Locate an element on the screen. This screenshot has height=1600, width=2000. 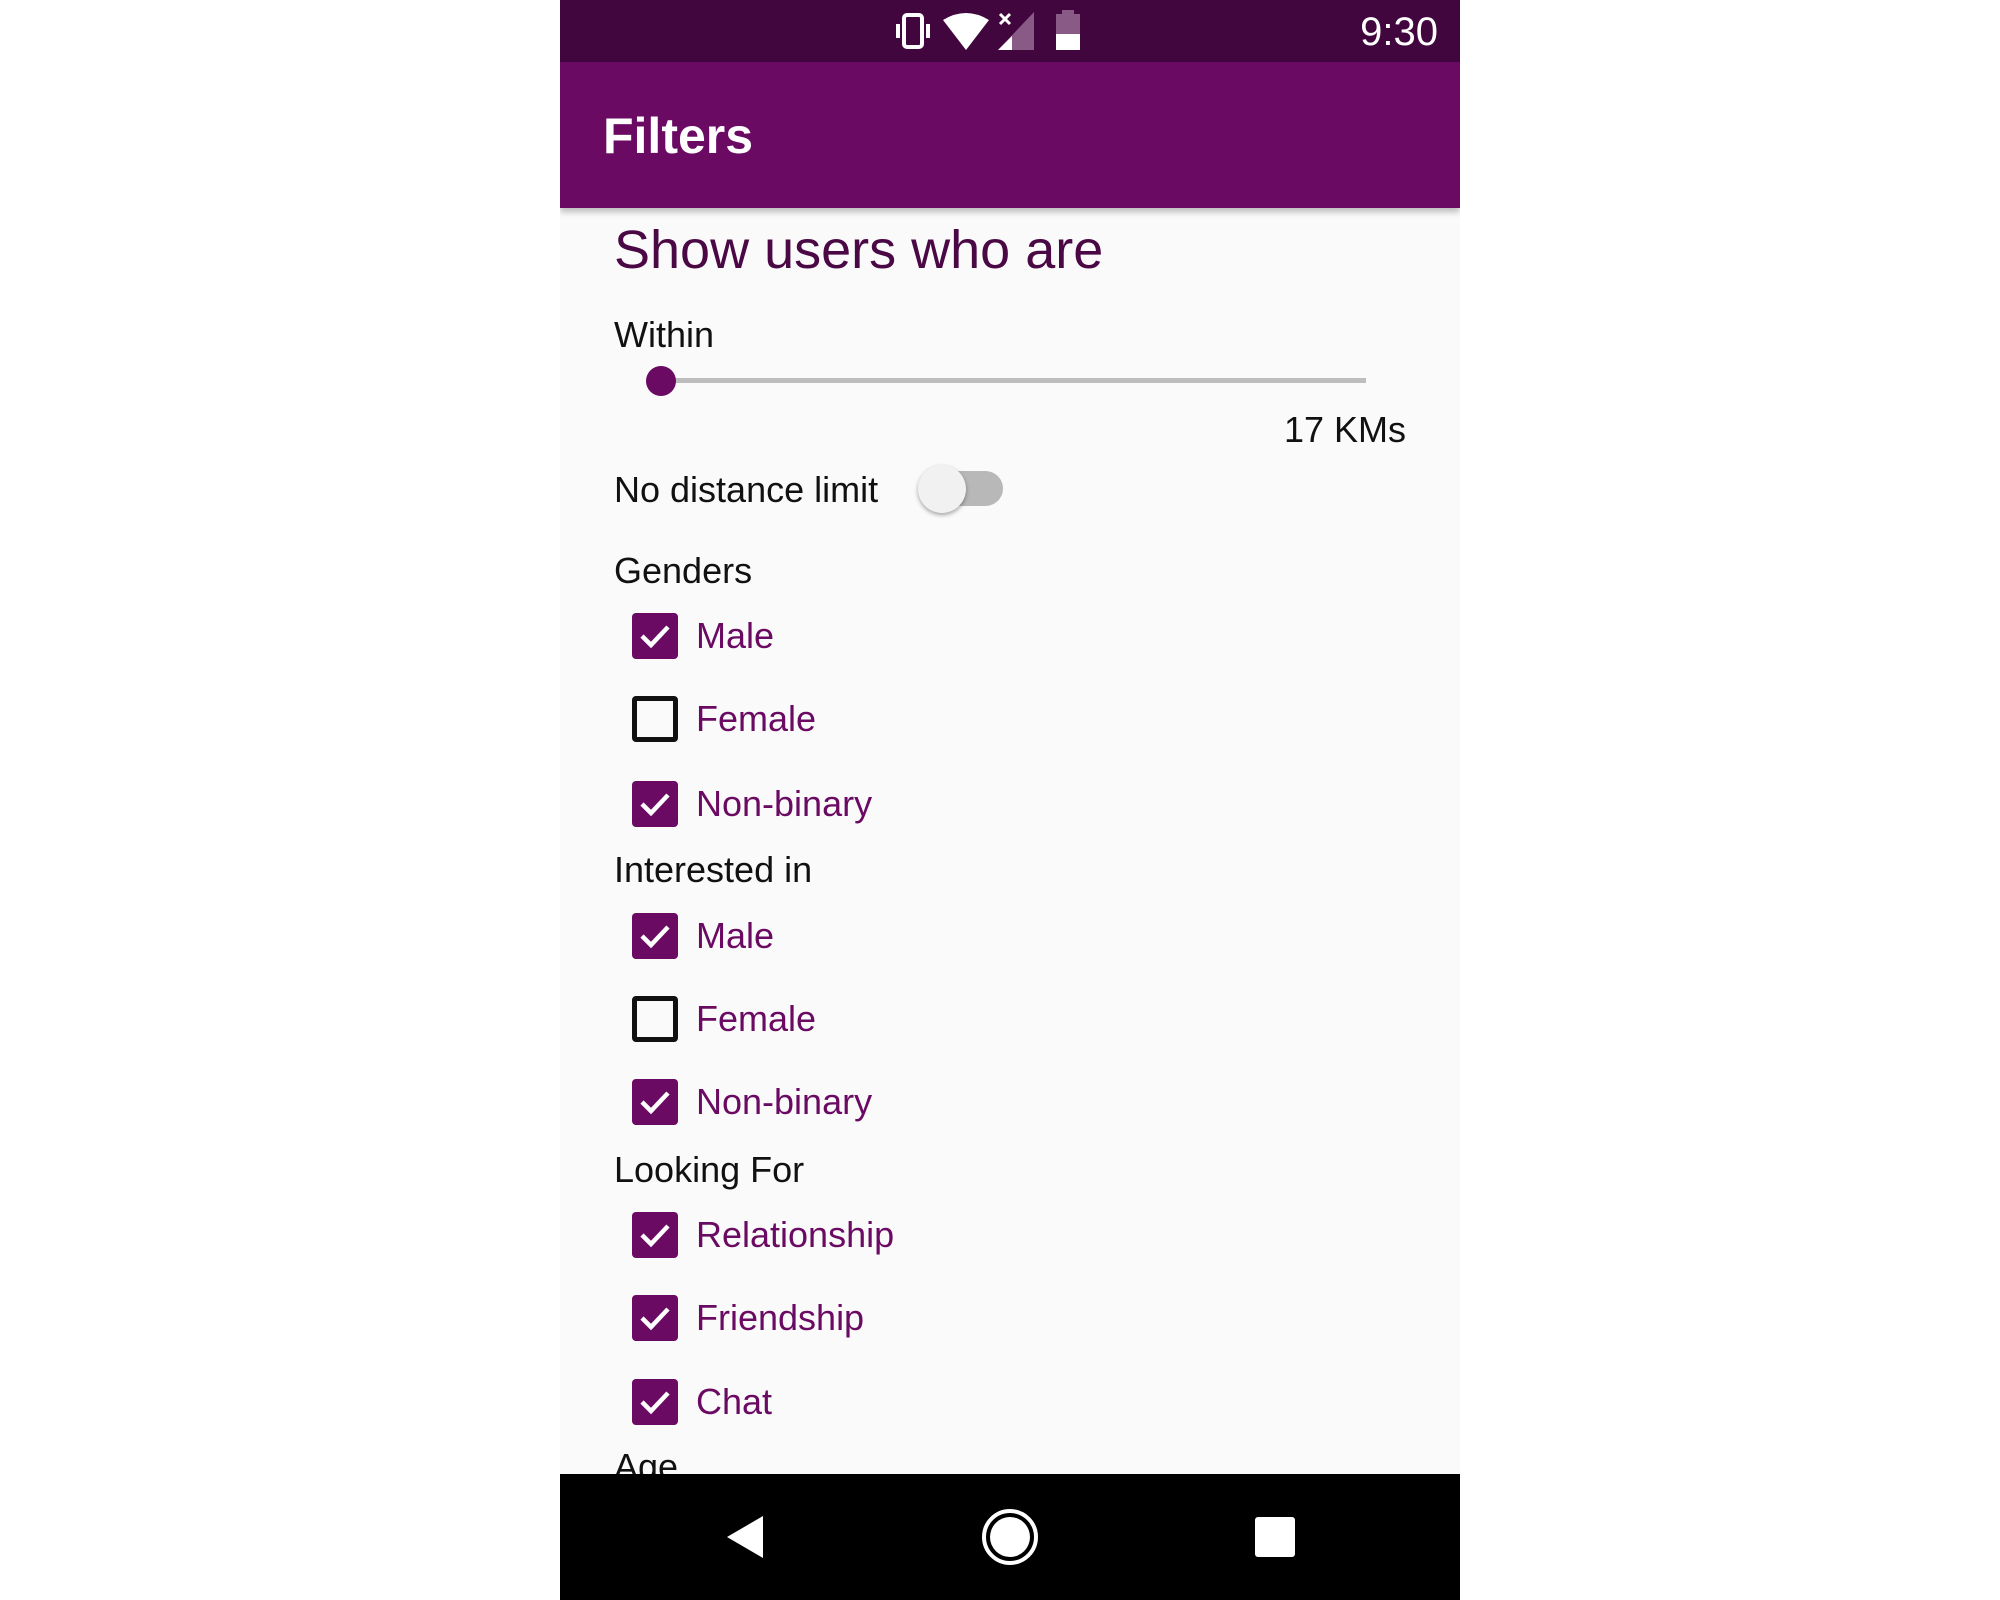
no-distance-limit-switch-thumb is located at coordinates (942, 489).